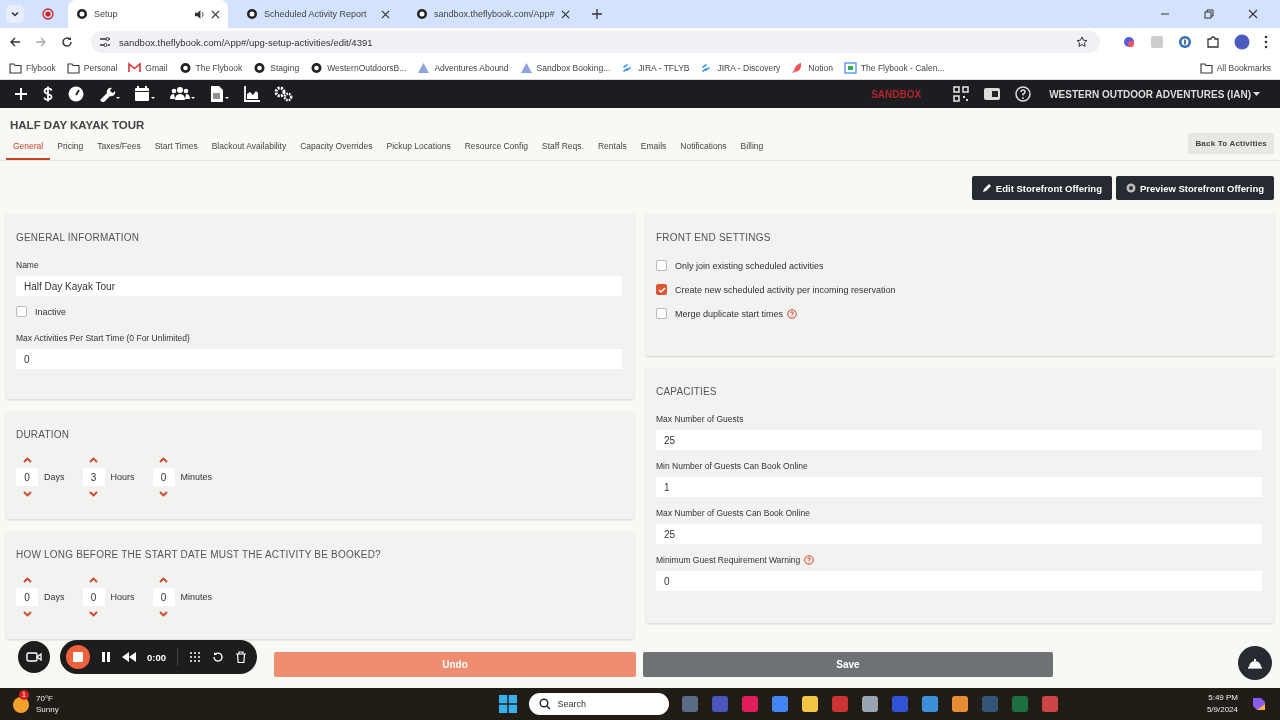  Describe the element at coordinates (76, 94) in the screenshot. I see `gauge-icon` at that location.